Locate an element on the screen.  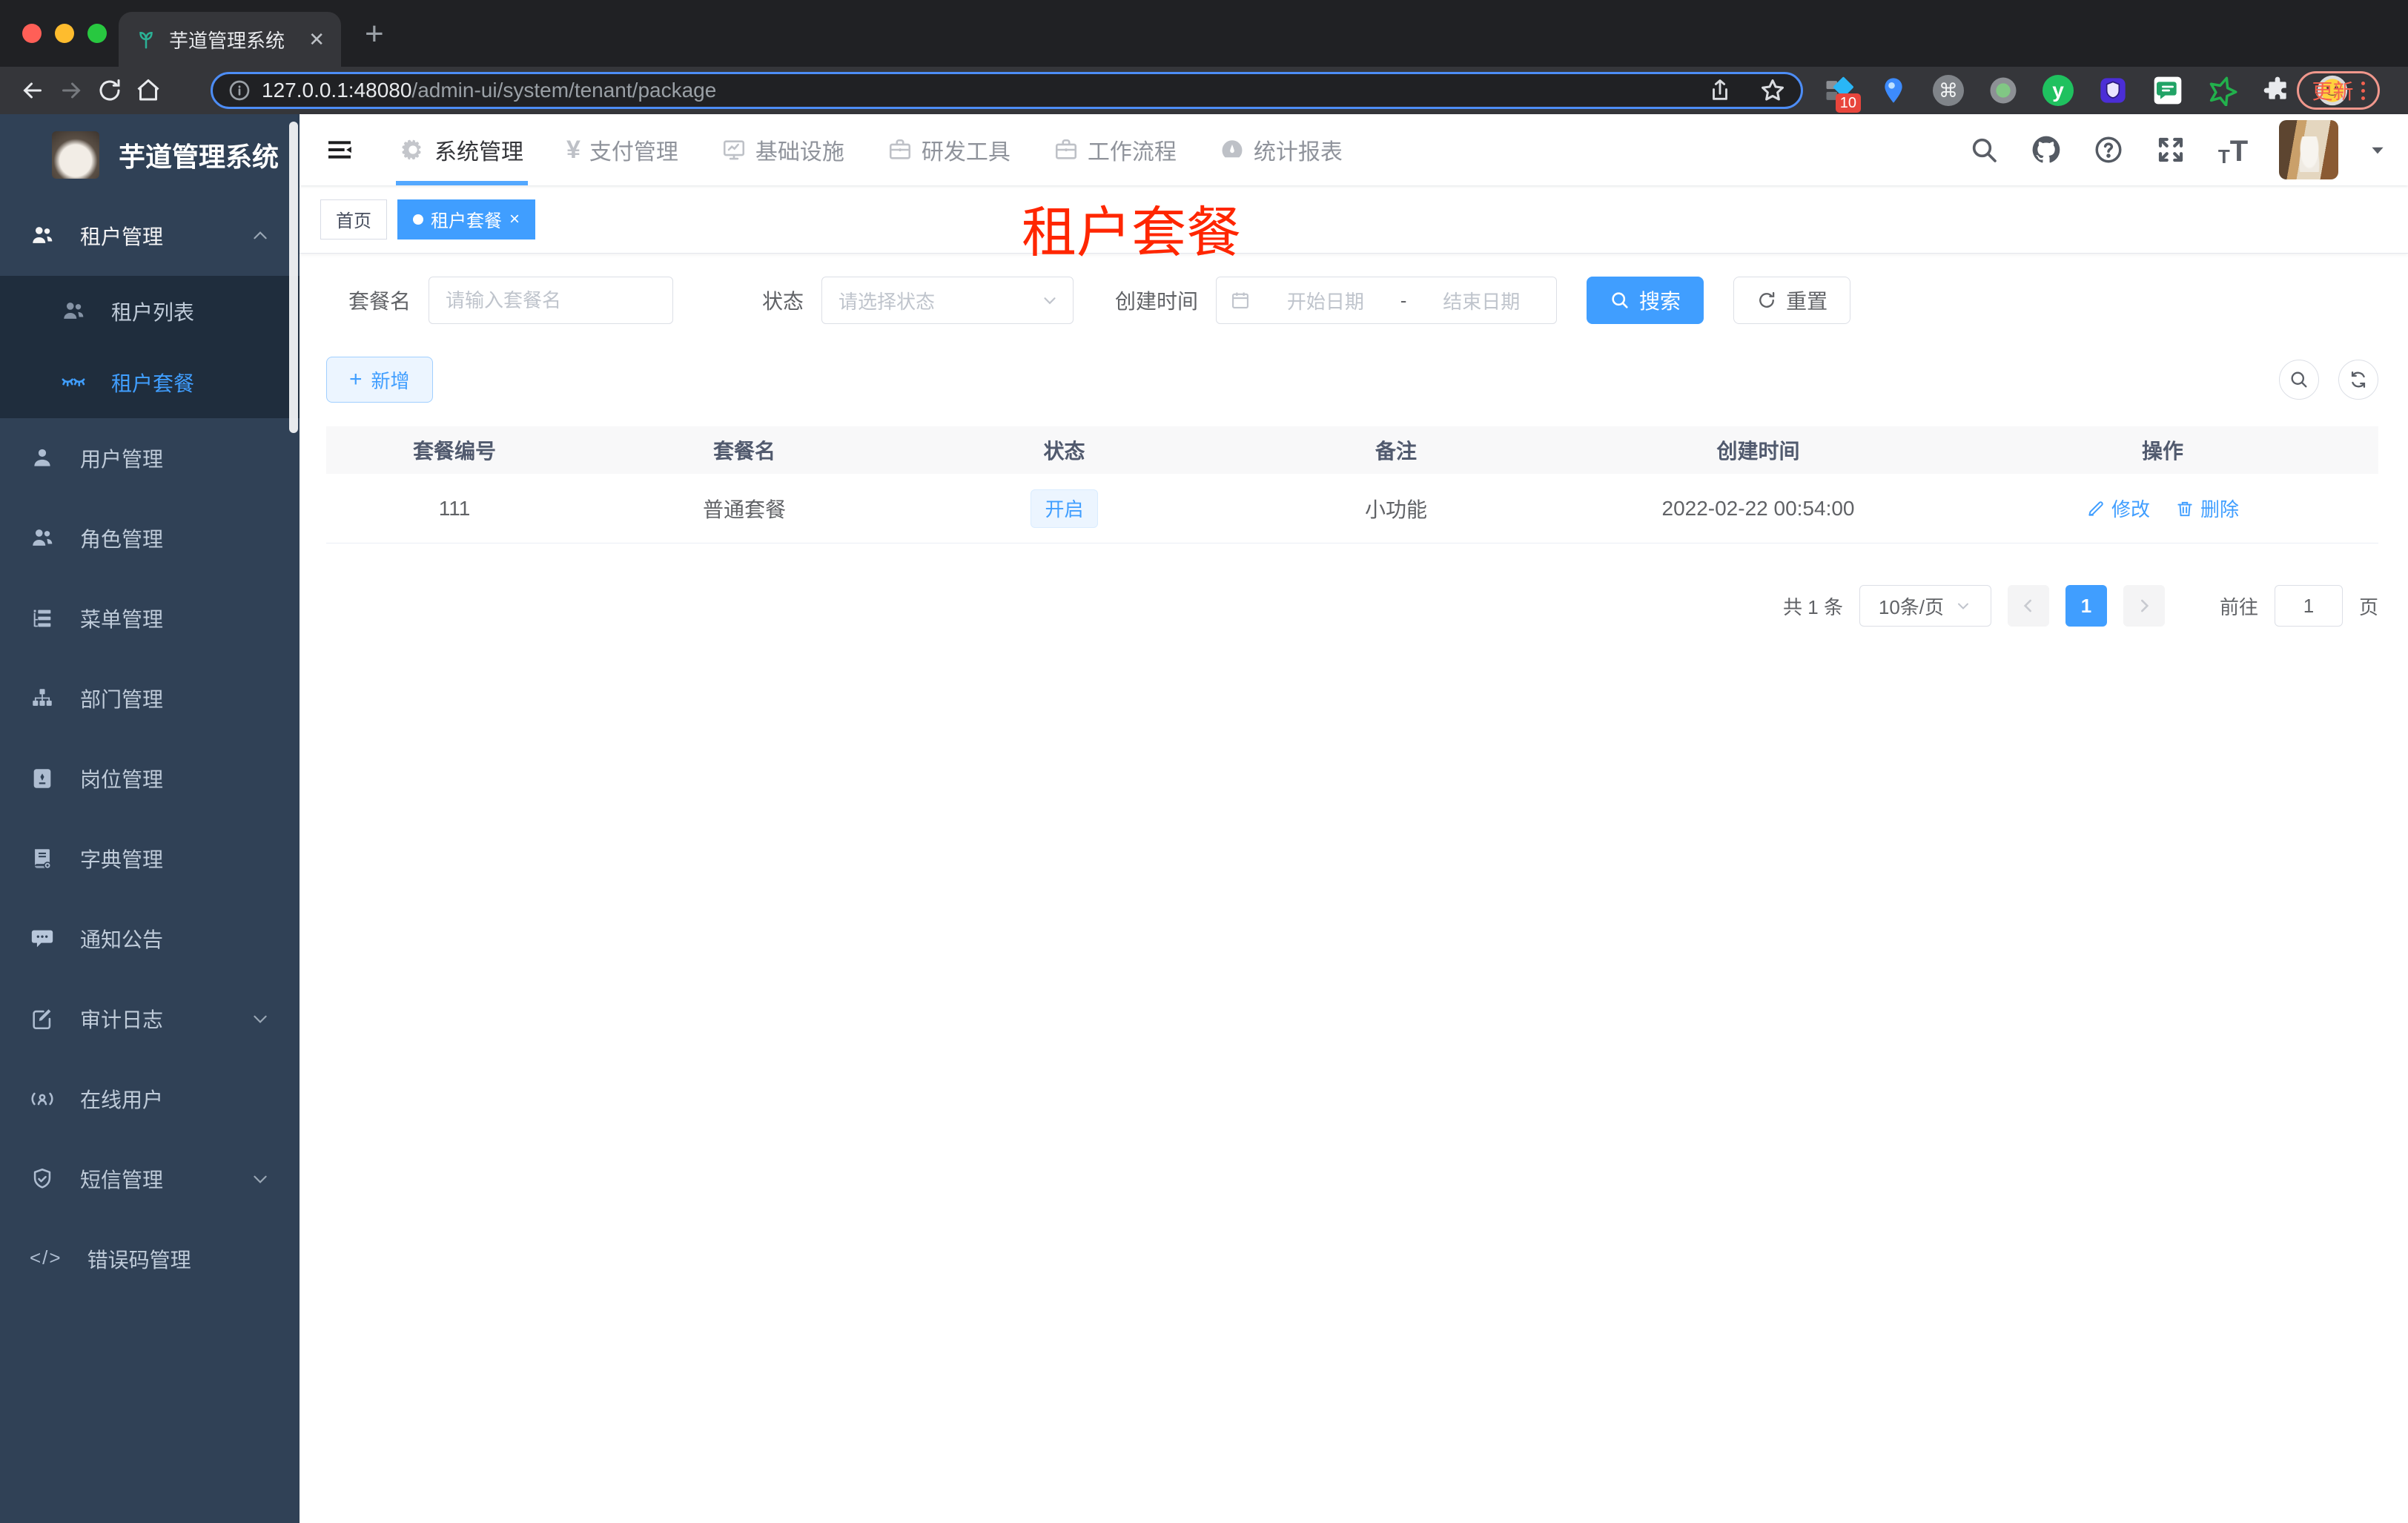
sidebar-item-dict-mgmt: 字典管理 is located at coordinates (150, 859).